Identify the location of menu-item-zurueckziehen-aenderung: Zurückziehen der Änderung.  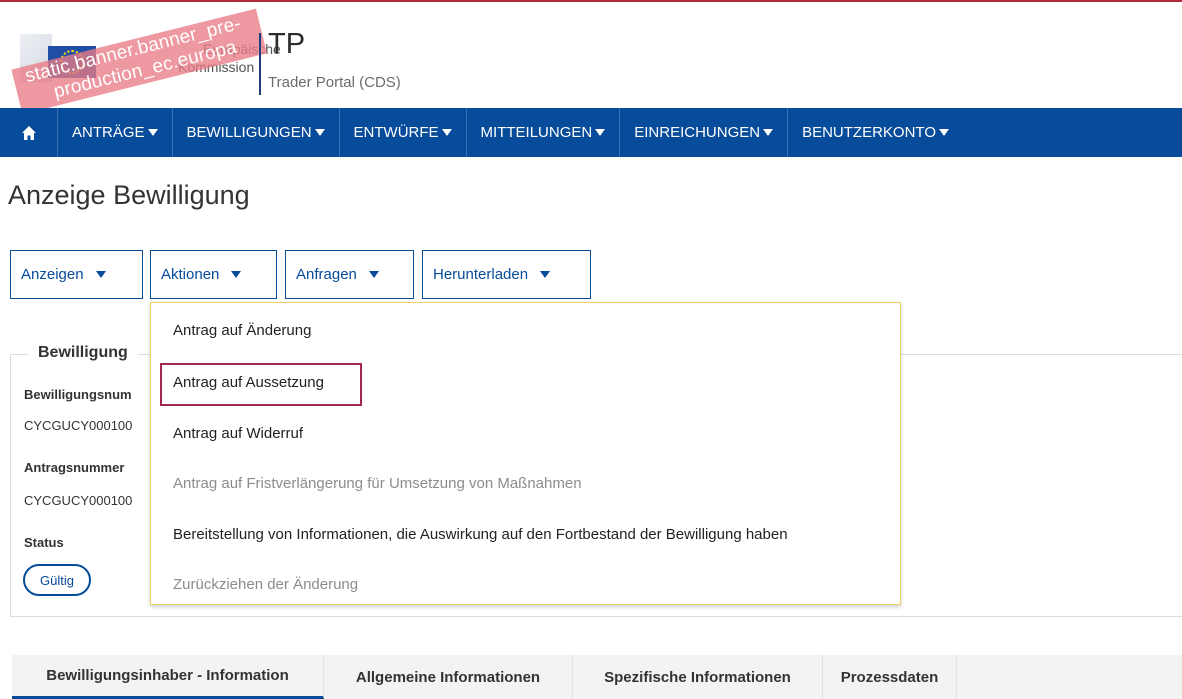
(266, 584).